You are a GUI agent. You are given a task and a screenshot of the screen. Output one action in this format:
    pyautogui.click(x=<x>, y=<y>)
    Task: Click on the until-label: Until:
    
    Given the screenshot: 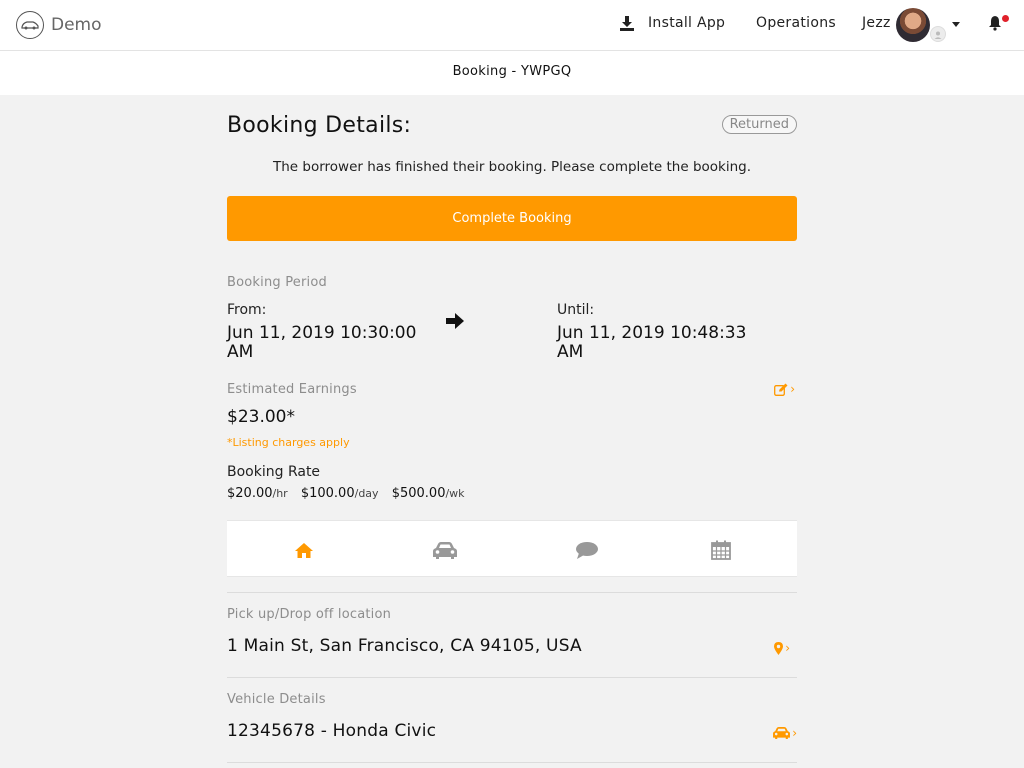 What is the action you would take?
    pyautogui.click(x=576, y=310)
    